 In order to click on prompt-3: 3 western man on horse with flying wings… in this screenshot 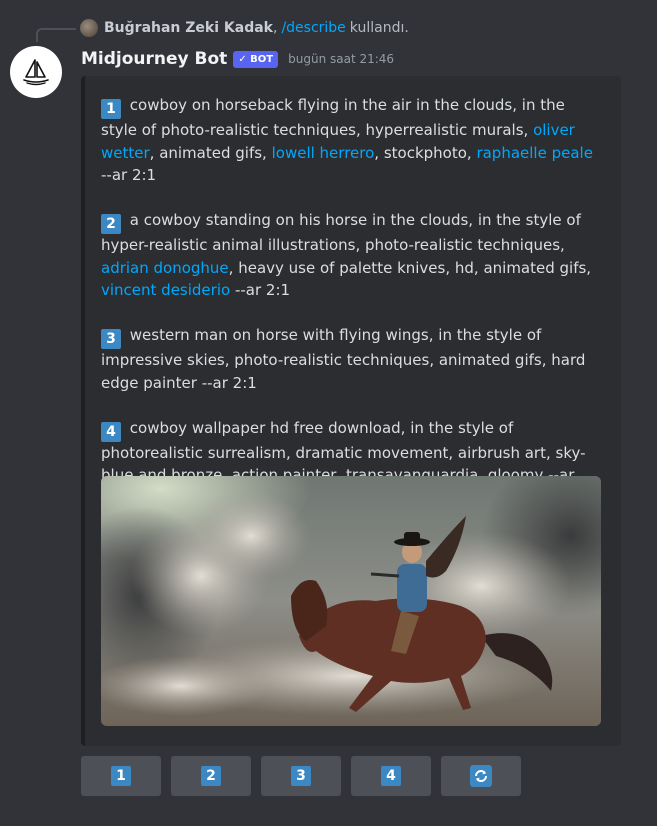, I will do `click(351, 359)`.